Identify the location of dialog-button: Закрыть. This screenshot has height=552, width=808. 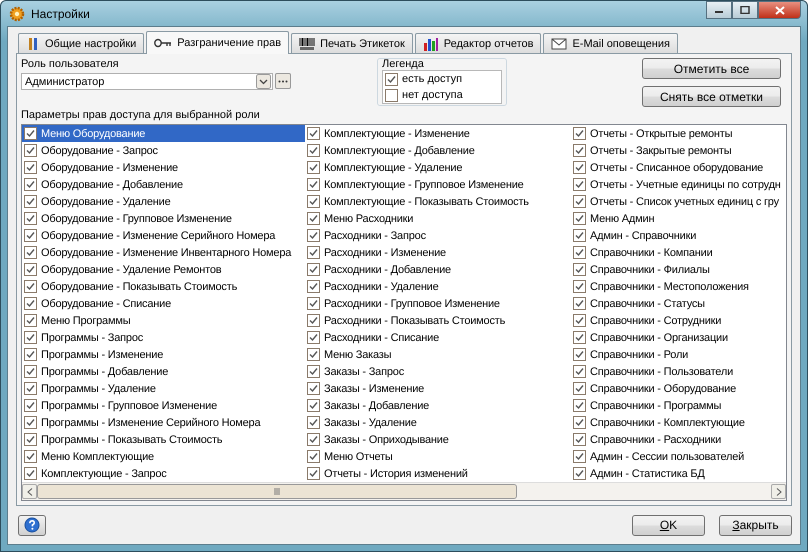
(755, 525).